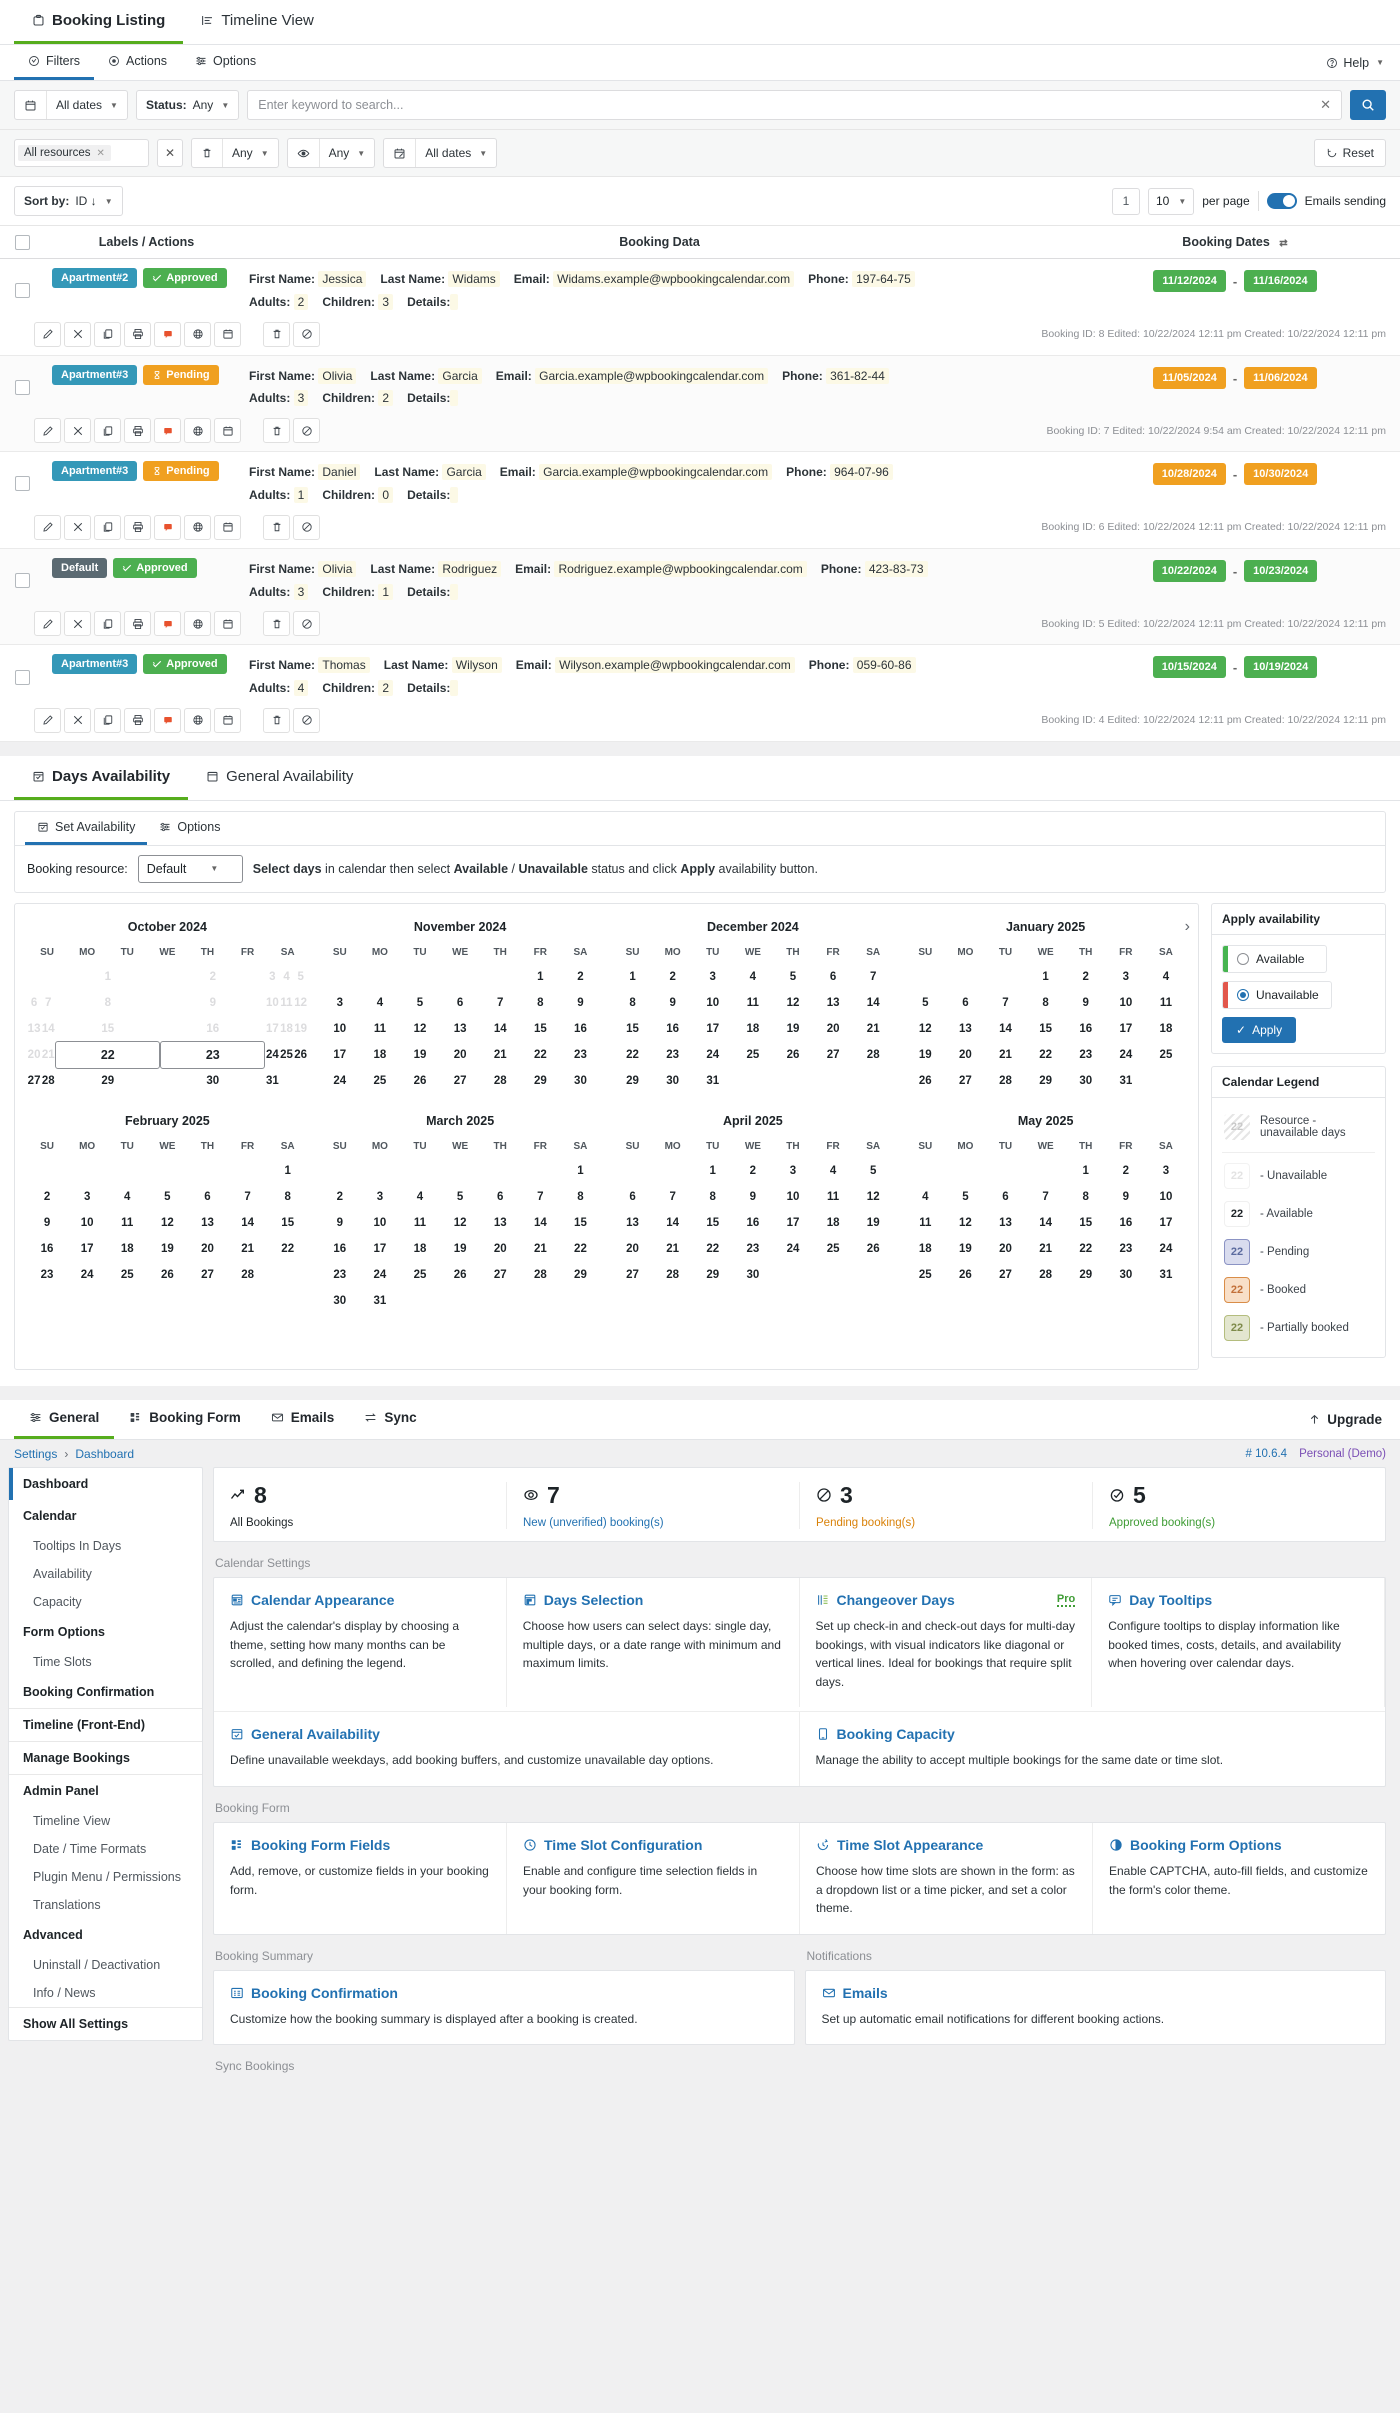 This screenshot has height=2413, width=1400. Describe the element at coordinates (181, 374) in the screenshot. I see `status-badge: Pending` at that location.